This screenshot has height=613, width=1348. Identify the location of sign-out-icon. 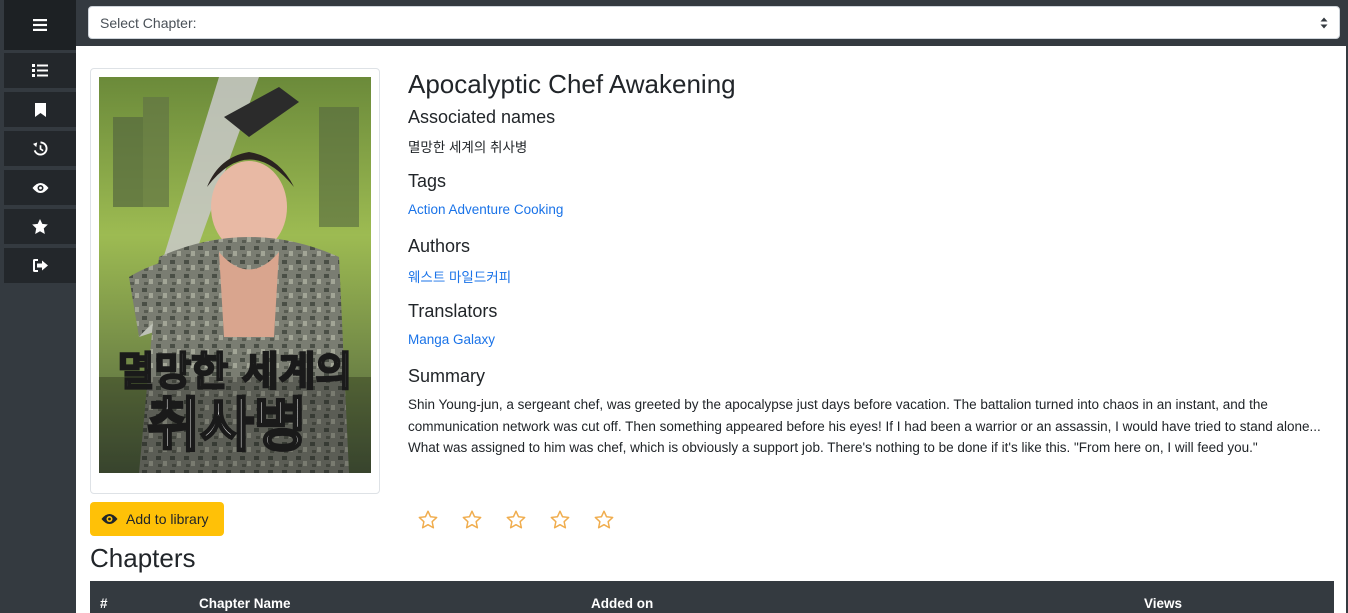
(40, 265).